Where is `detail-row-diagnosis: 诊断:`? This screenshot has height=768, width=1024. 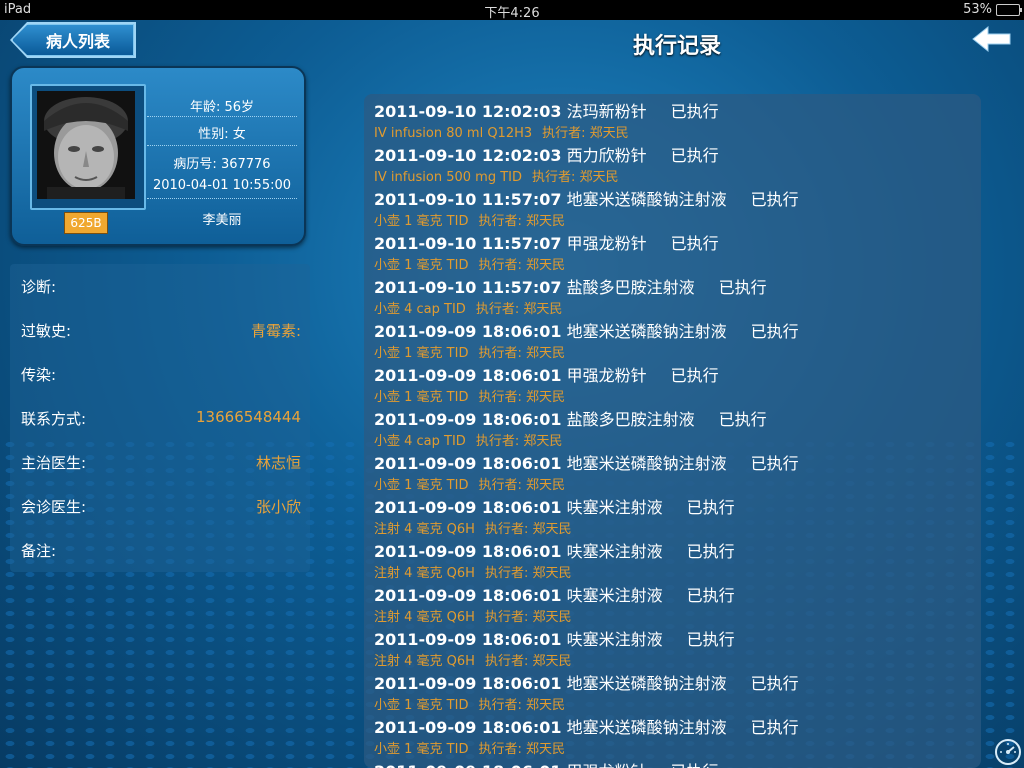
detail-row-diagnosis: 诊断: is located at coordinates (161, 286).